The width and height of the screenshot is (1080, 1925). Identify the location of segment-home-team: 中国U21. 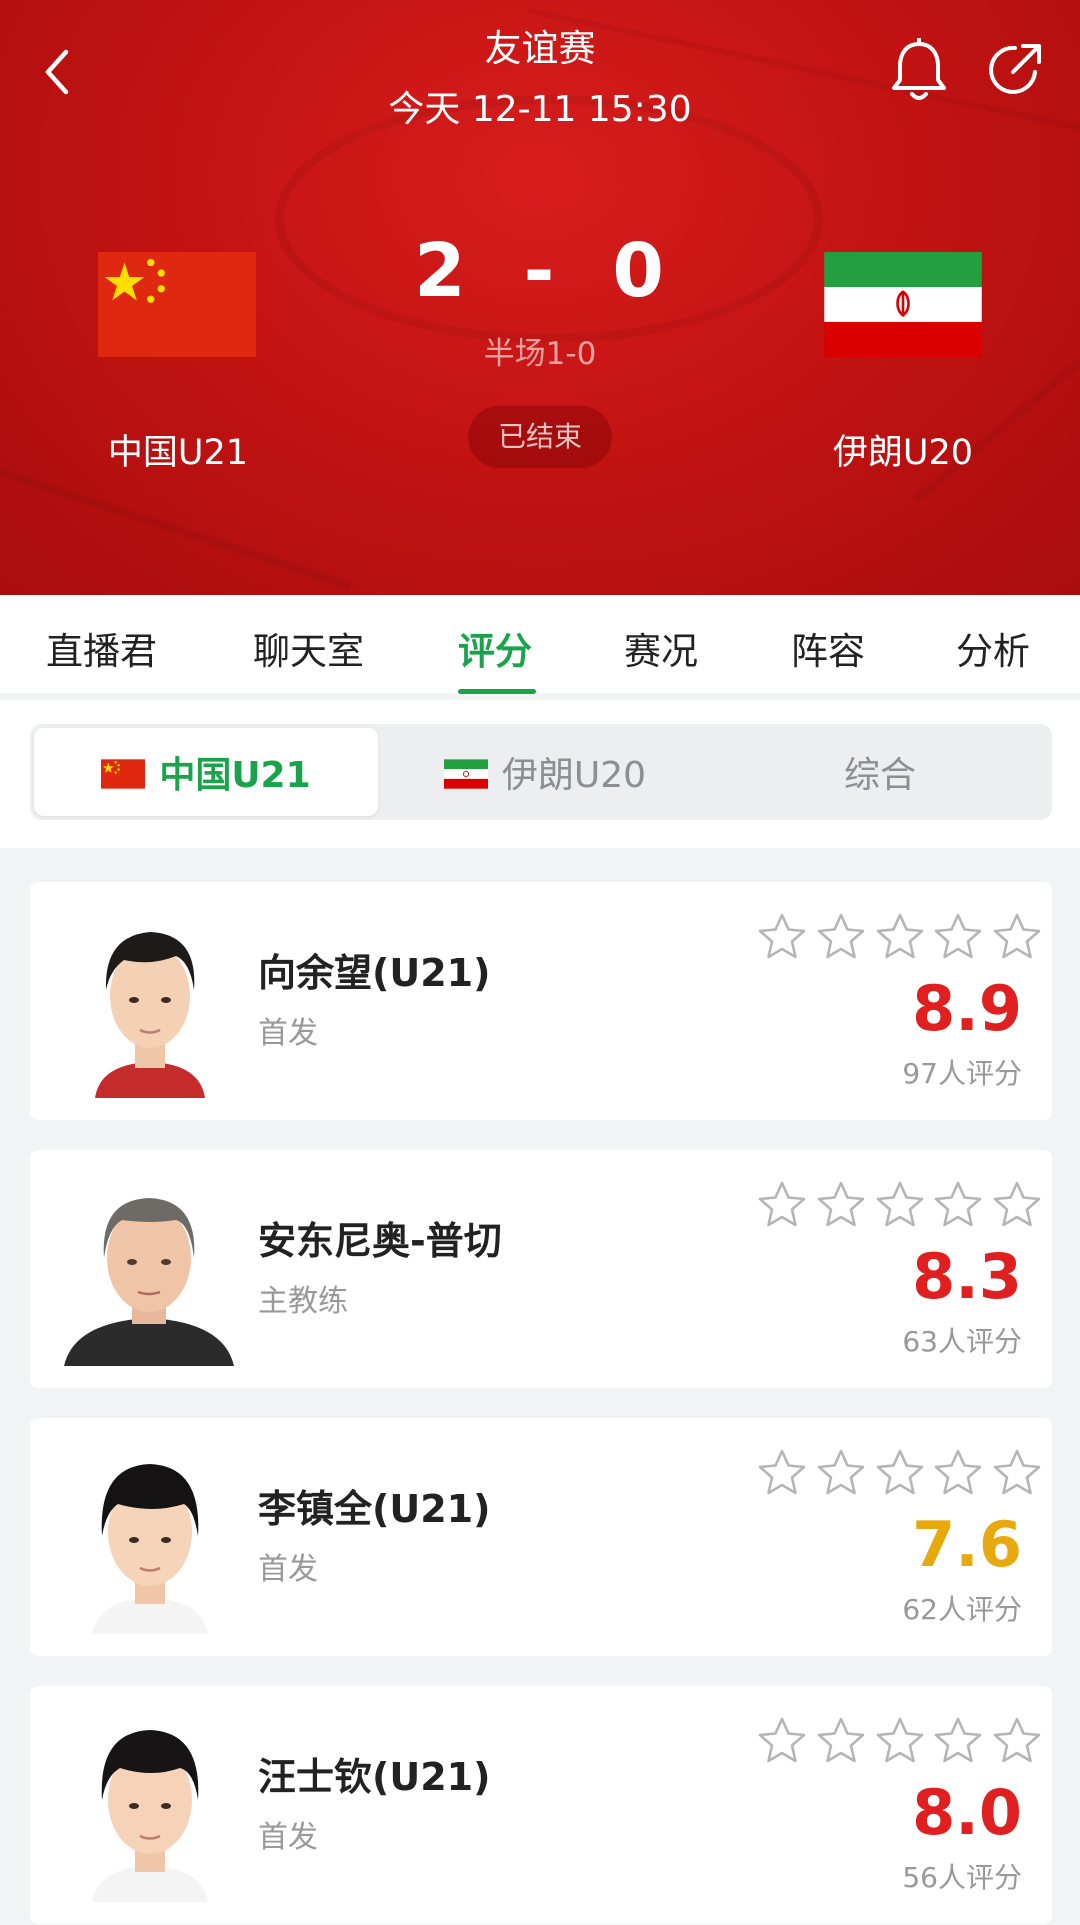
(206, 772).